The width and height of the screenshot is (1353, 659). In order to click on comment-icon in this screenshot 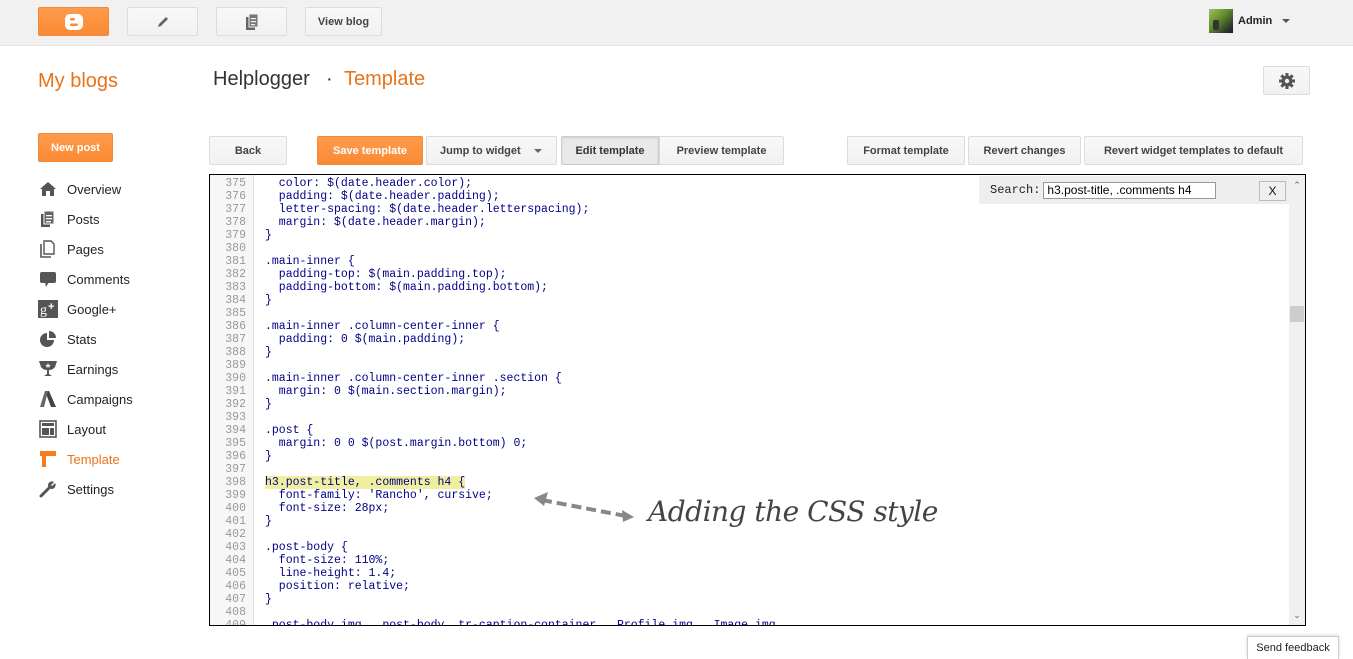, I will do `click(48, 279)`.